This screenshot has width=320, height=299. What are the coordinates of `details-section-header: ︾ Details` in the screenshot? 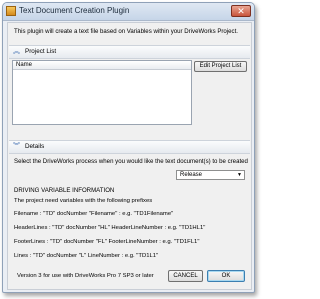 It's located at (129, 147).